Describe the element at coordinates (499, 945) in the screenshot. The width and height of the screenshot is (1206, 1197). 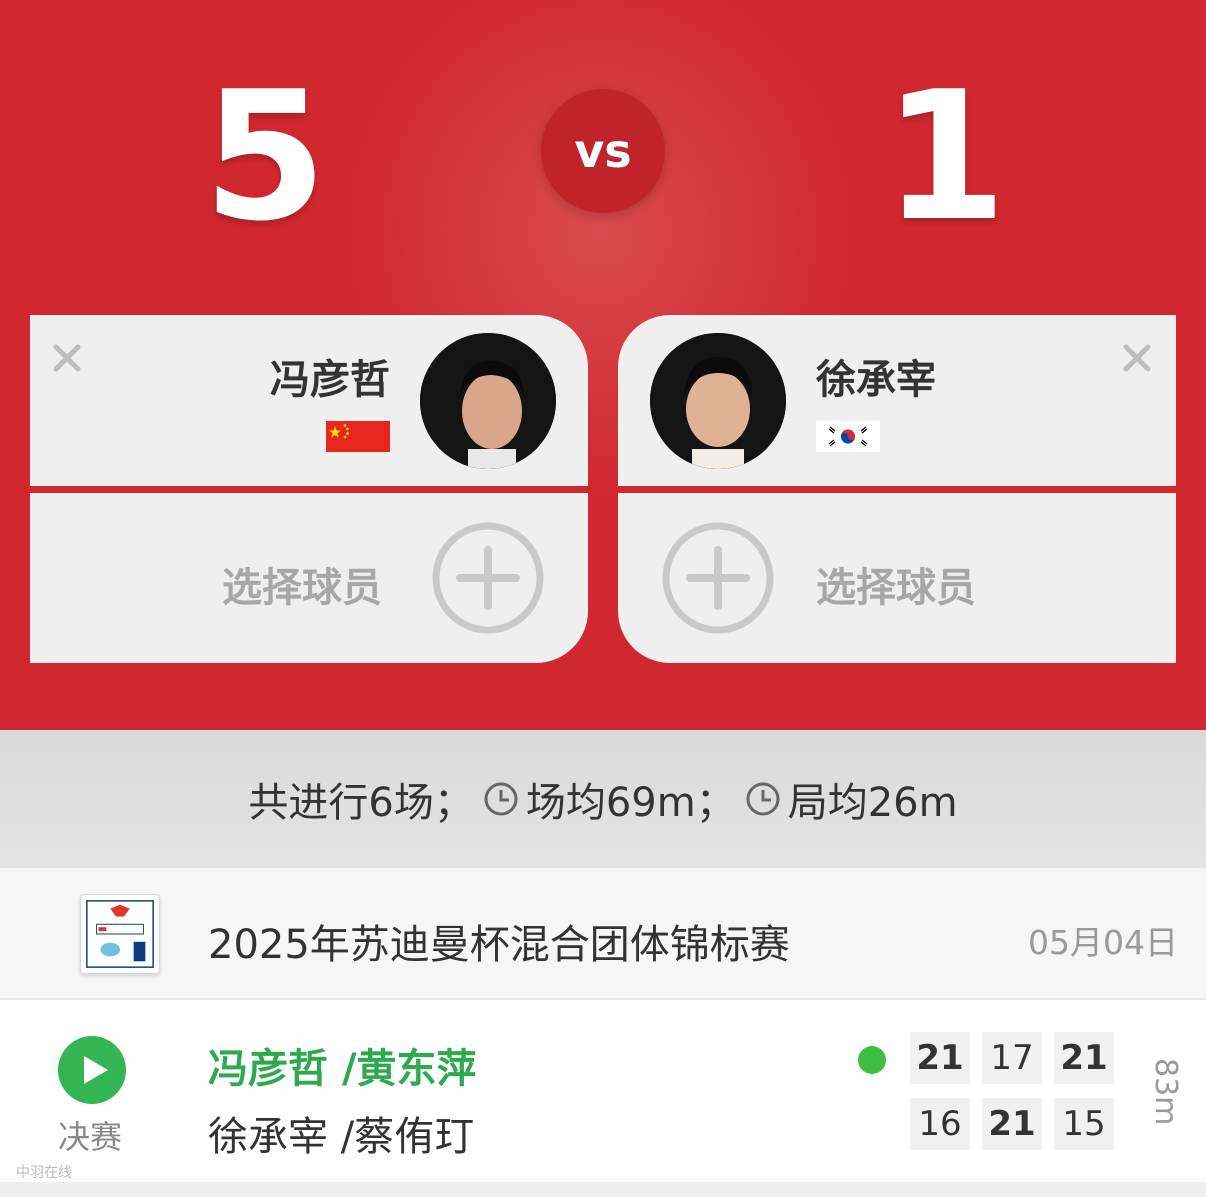
I see `tournament-title: 2025年苏迪曼杯混合团体锦标赛` at that location.